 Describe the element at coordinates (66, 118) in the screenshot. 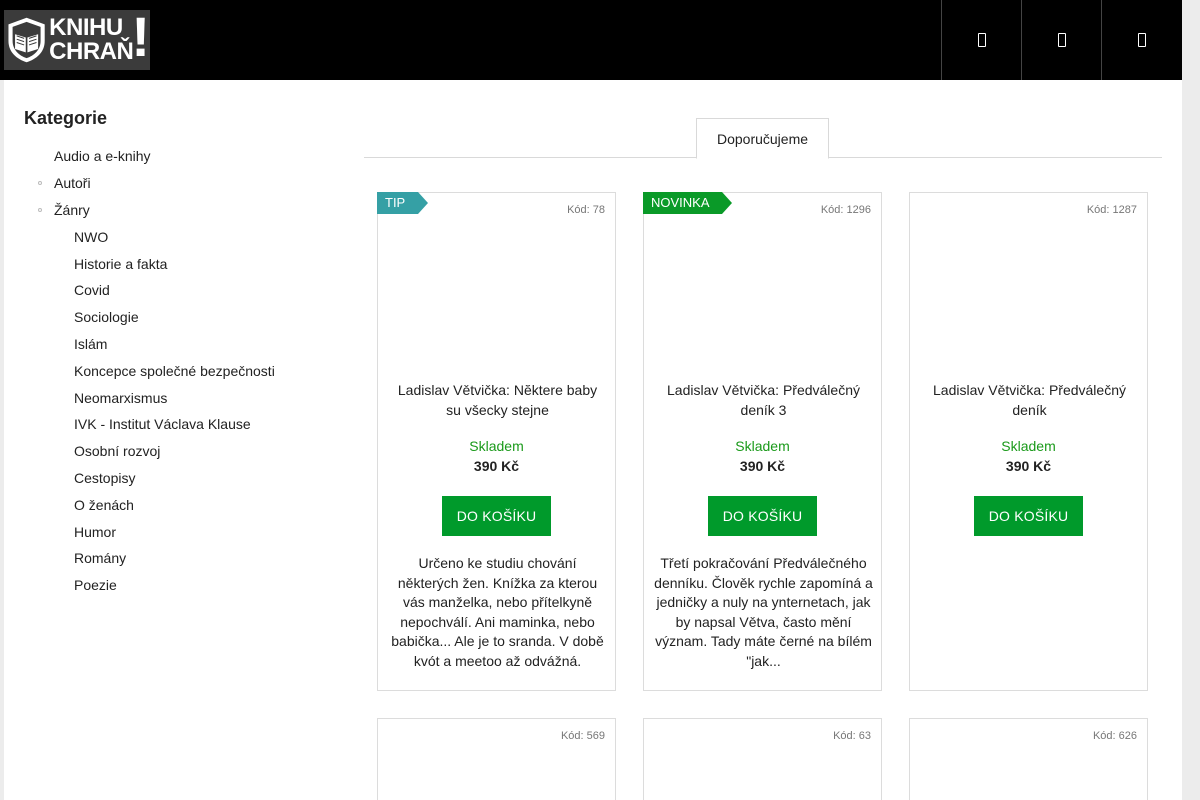

I see `sidebar-title: Kategorie` at that location.